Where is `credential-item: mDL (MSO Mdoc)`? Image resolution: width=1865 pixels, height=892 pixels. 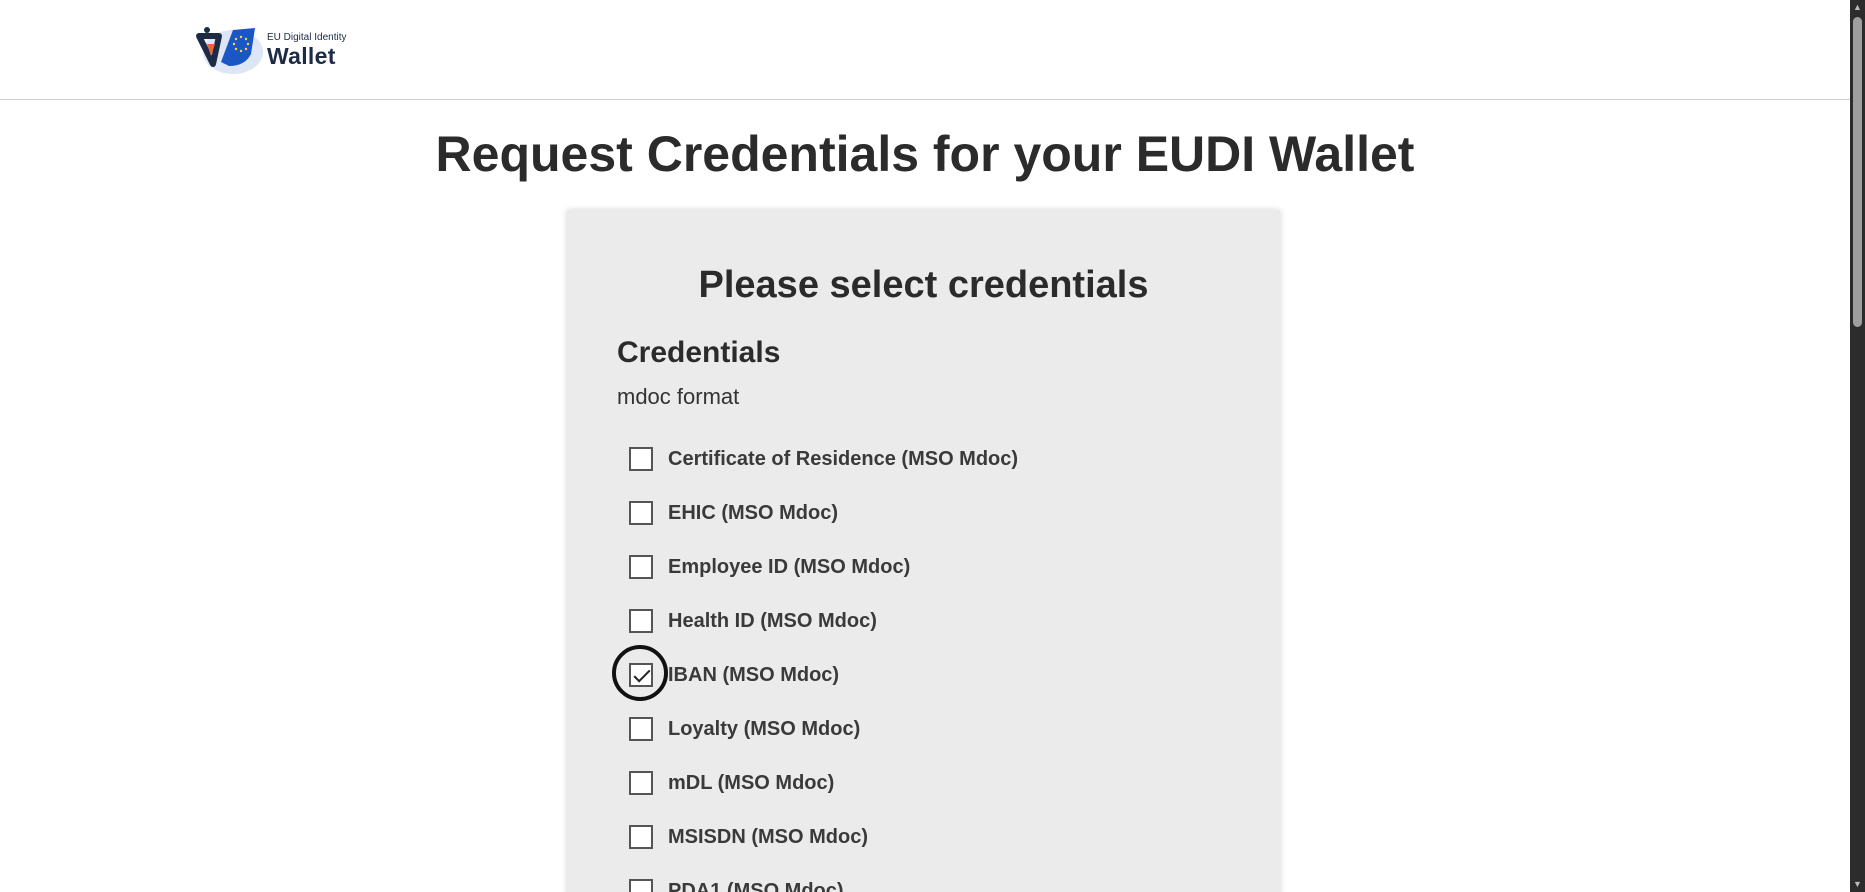 credential-item: mDL (MSO Mdoc) is located at coordinates (823, 783).